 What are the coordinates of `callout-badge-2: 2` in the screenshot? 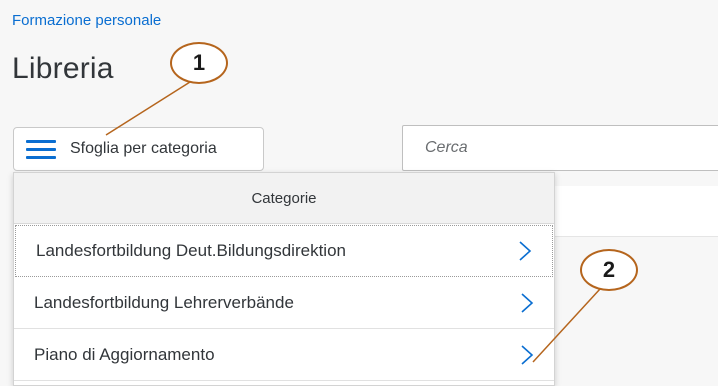 It's located at (609, 270).